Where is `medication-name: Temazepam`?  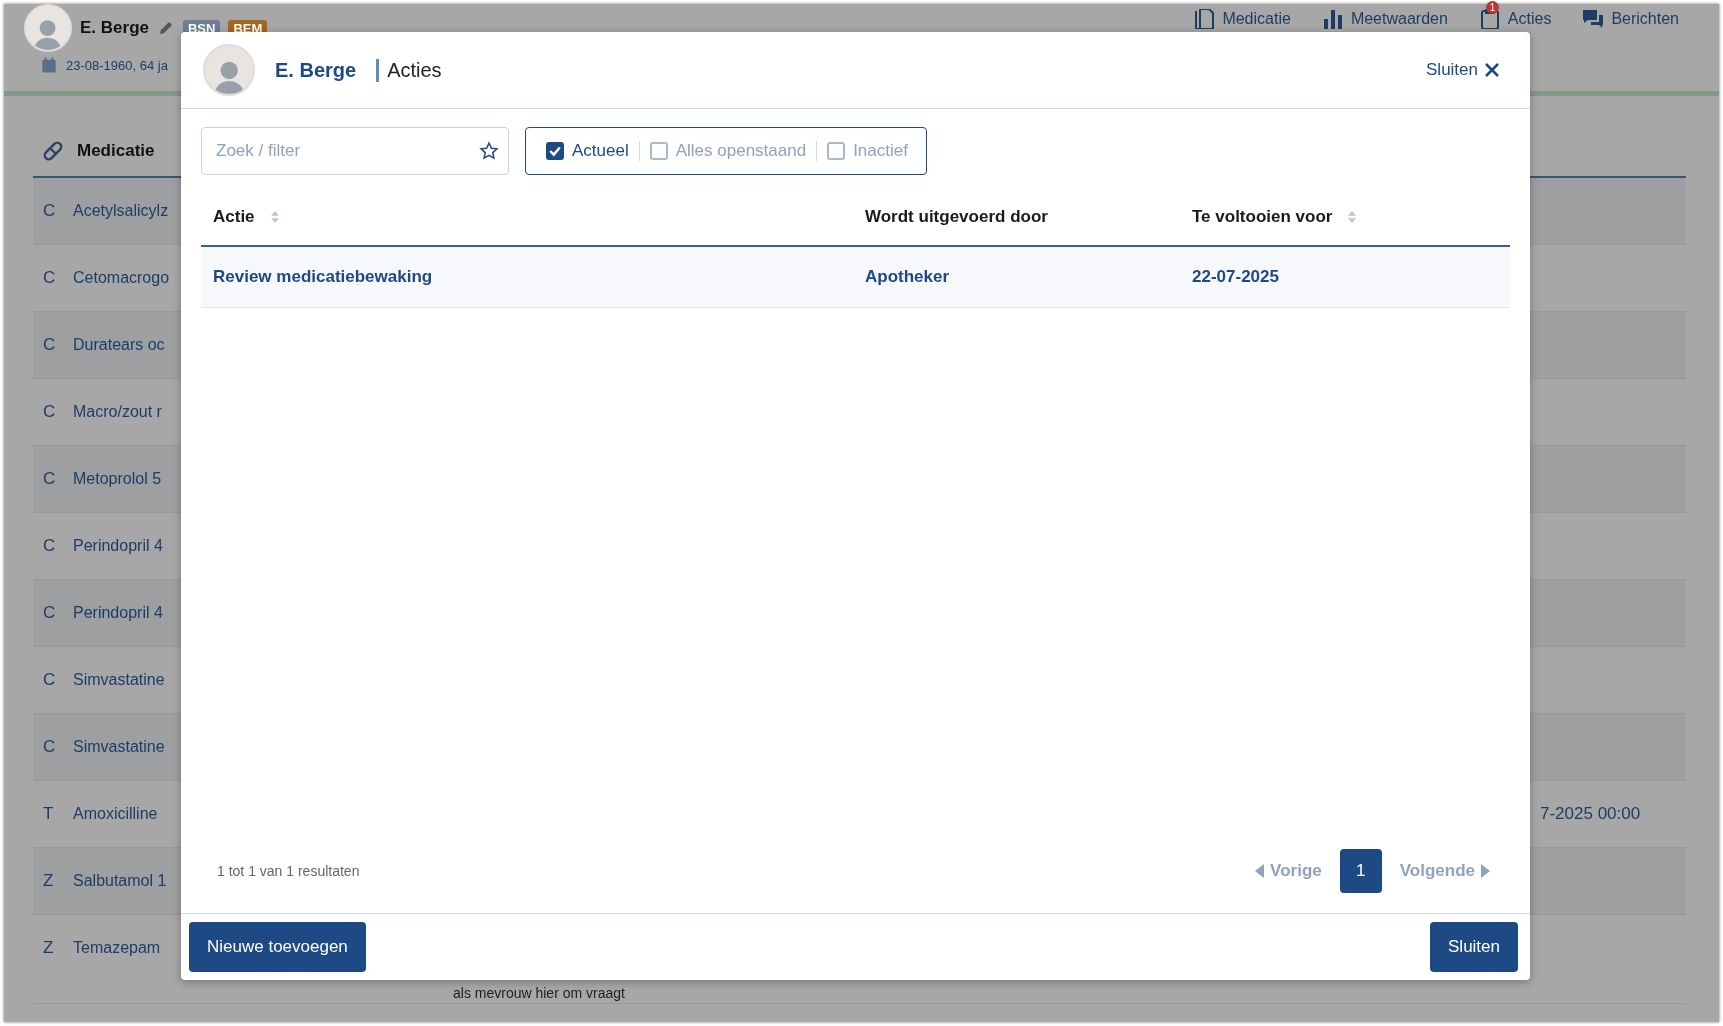 medication-name: Temazepam is located at coordinates (117, 948).